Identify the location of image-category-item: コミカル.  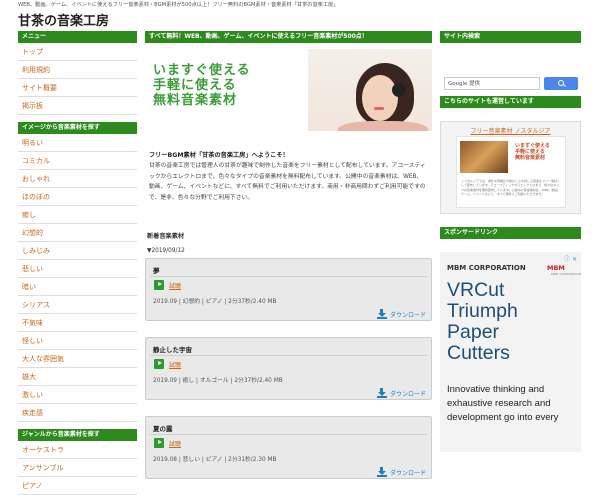
(77, 161).